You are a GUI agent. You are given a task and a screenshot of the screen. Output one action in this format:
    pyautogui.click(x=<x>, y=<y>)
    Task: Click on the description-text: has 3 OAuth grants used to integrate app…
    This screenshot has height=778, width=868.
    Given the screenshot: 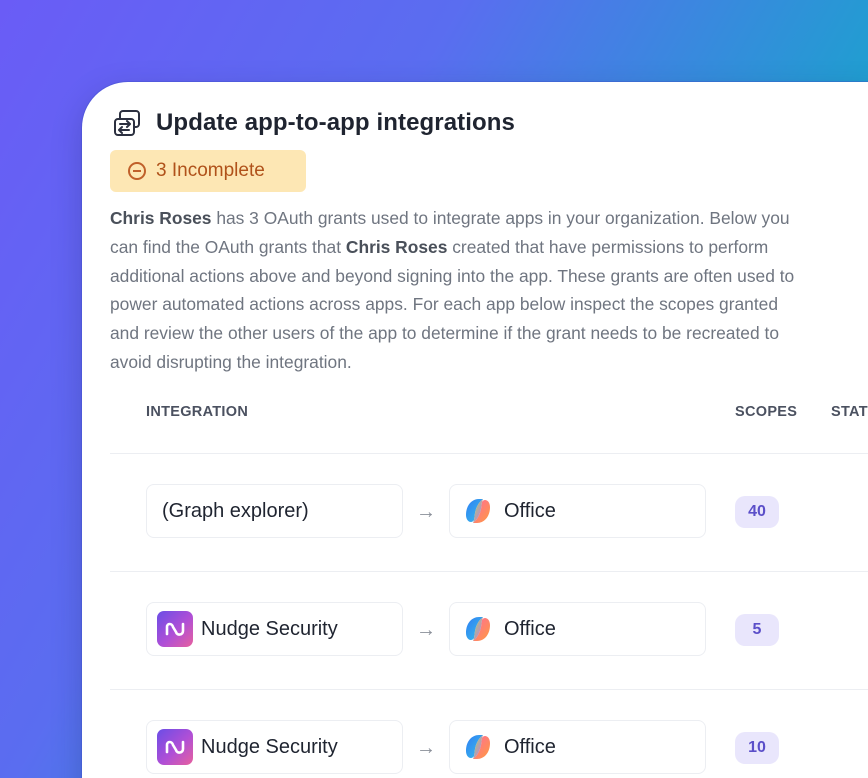 What is the action you would take?
    pyautogui.click(x=500, y=218)
    